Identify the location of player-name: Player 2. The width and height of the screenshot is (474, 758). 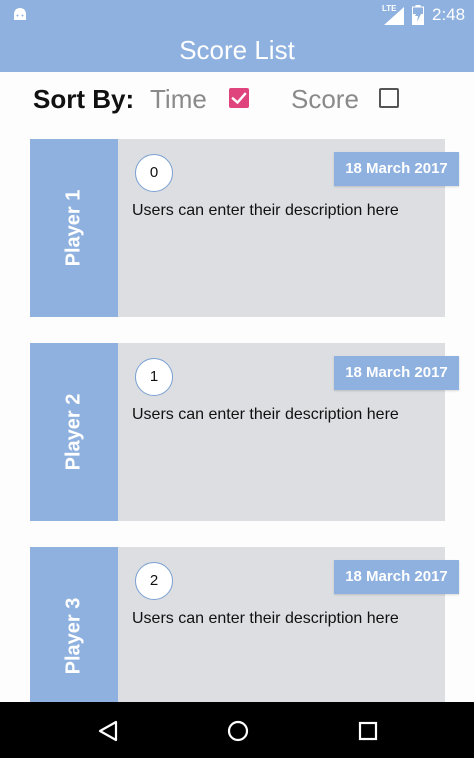
(73, 432).